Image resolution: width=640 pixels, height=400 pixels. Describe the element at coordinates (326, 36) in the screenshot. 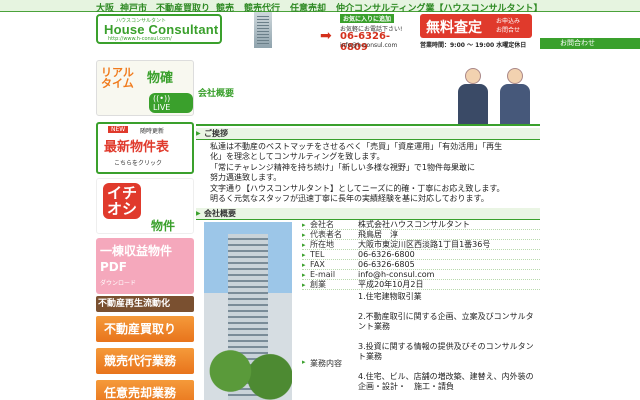

I see `arrow-icon: ➡` at that location.